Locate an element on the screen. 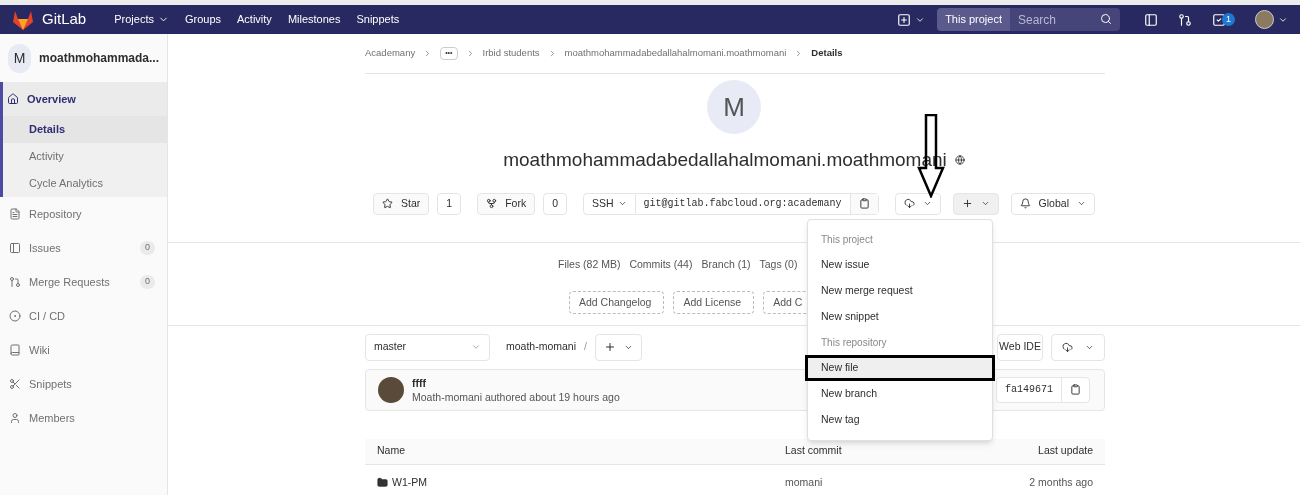 The image size is (1300, 495). search-icon is located at coordinates (1106, 19).